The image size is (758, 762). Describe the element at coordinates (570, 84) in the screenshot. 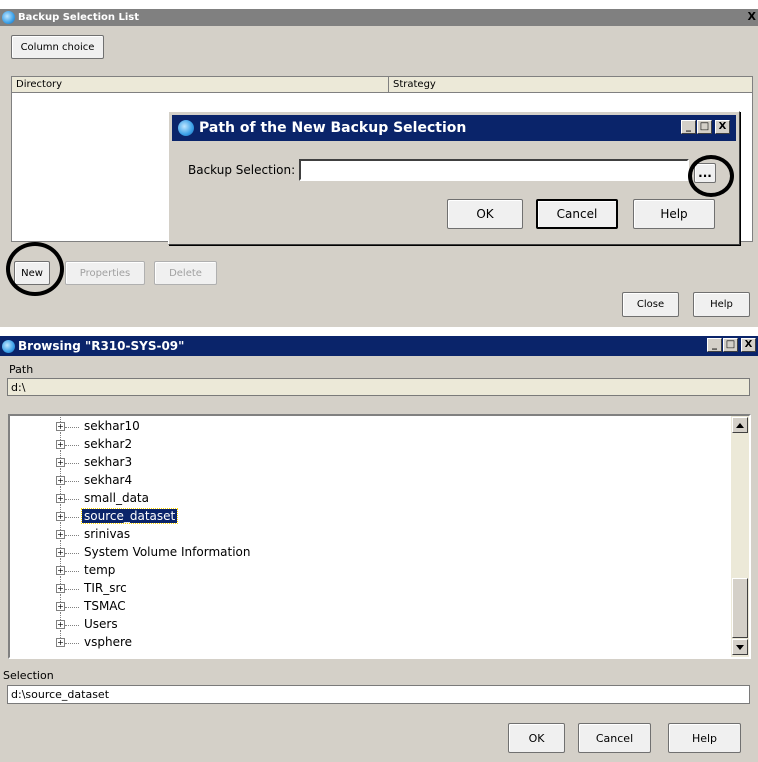

I see `column-header-strategy: Strategy` at that location.